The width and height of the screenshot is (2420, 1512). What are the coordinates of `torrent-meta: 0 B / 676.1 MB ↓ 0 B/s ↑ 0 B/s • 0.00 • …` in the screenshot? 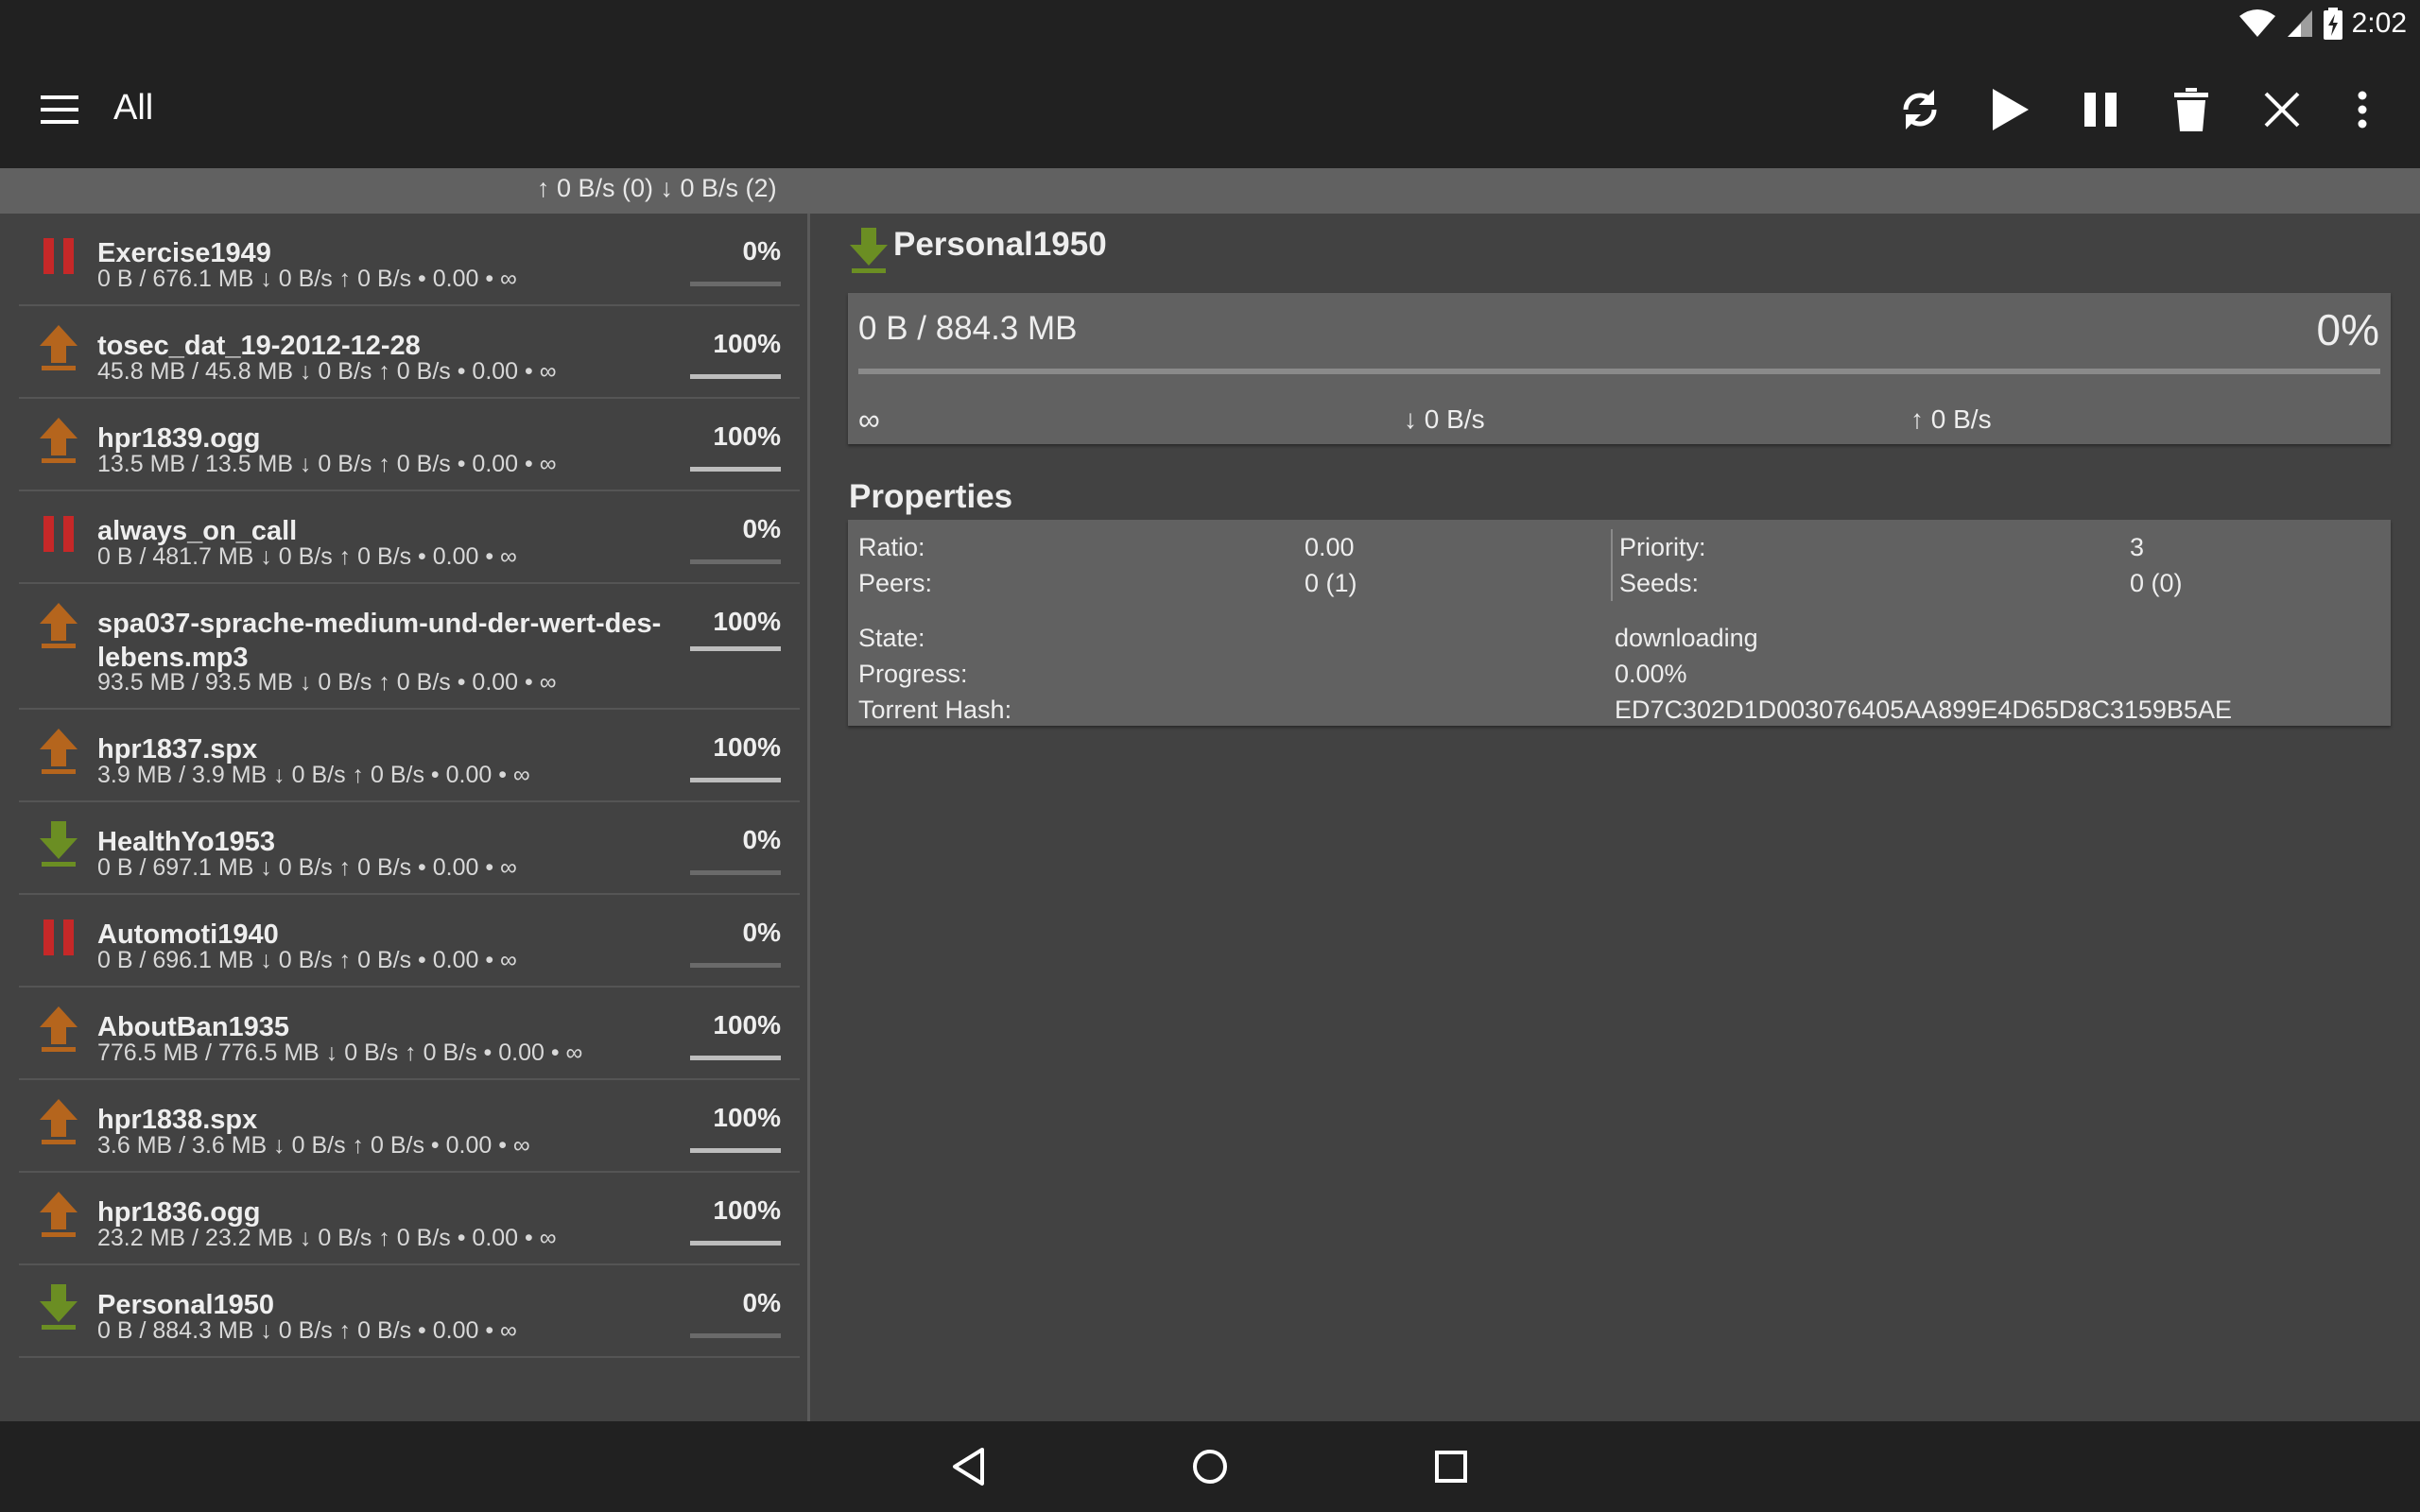 It's located at (307, 279).